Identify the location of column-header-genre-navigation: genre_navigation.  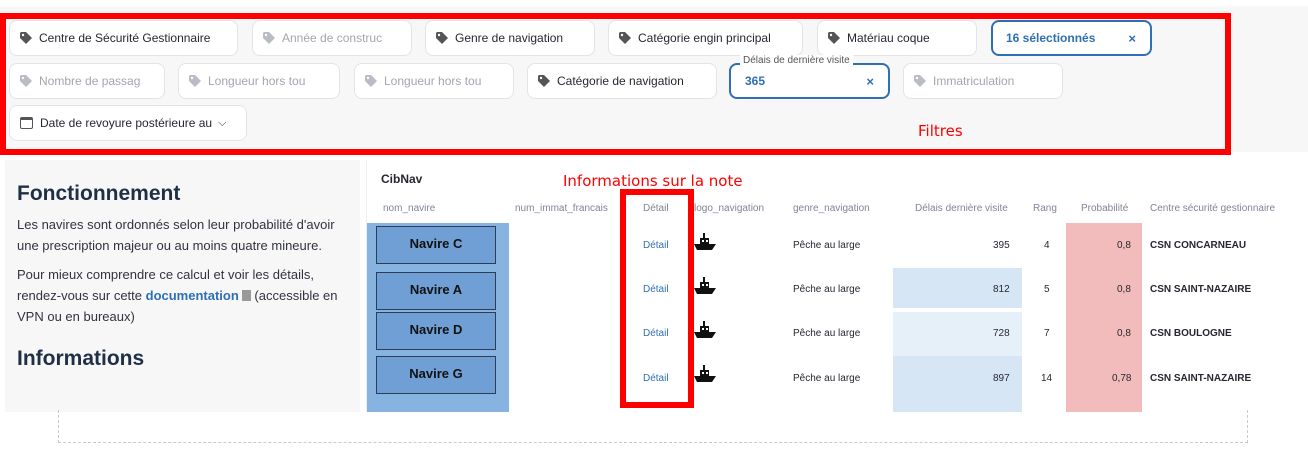
(831, 208).